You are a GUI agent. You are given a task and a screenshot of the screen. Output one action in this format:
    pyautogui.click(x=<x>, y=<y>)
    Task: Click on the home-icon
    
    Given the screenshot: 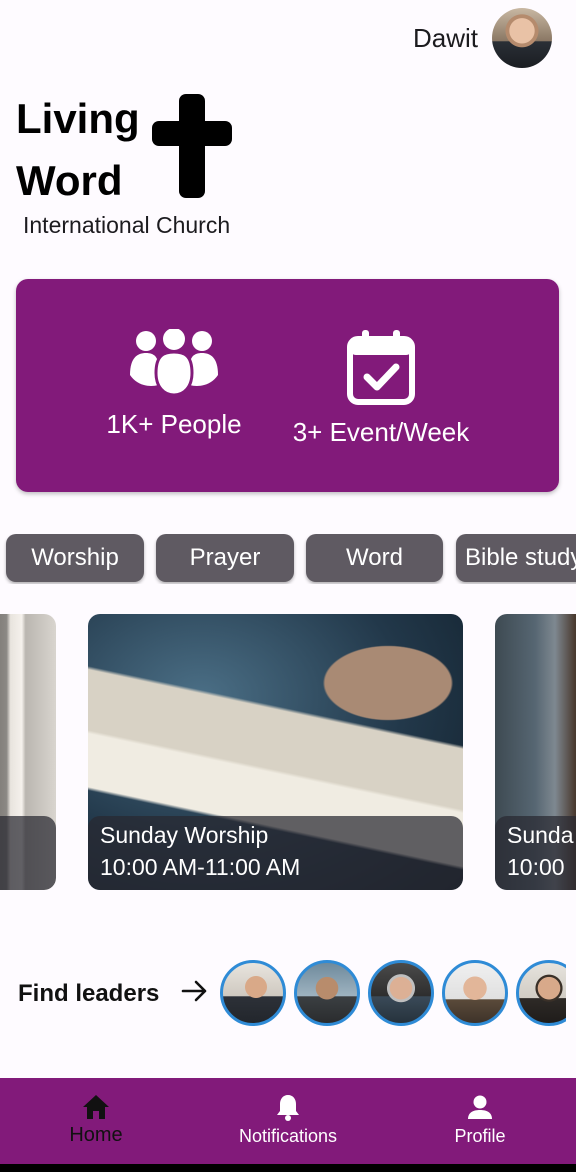 What is the action you would take?
    pyautogui.click(x=96, y=1107)
    